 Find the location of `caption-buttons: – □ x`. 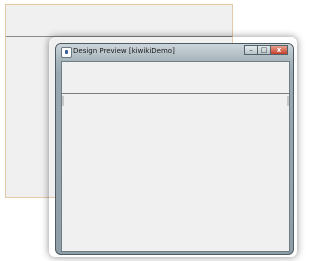

caption-buttons: – □ x is located at coordinates (266, 50).